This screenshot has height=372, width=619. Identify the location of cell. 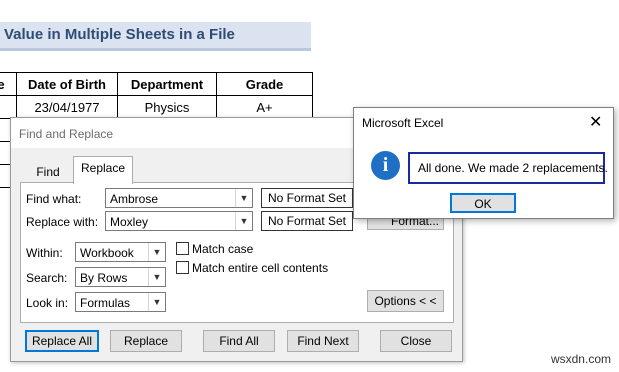
(8, 107).